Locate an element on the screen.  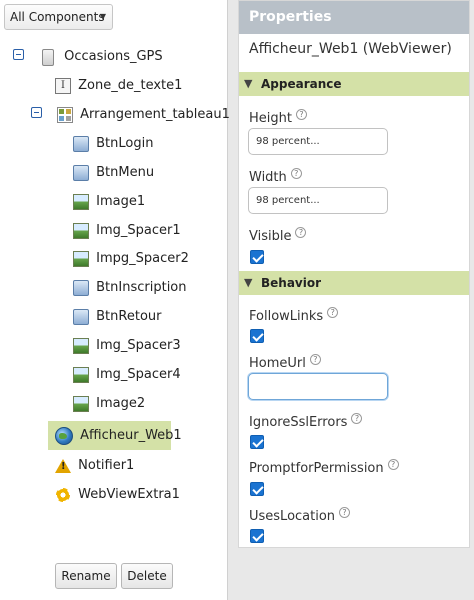
tree-item-label: Zone_de_texte1 is located at coordinates (130, 85).